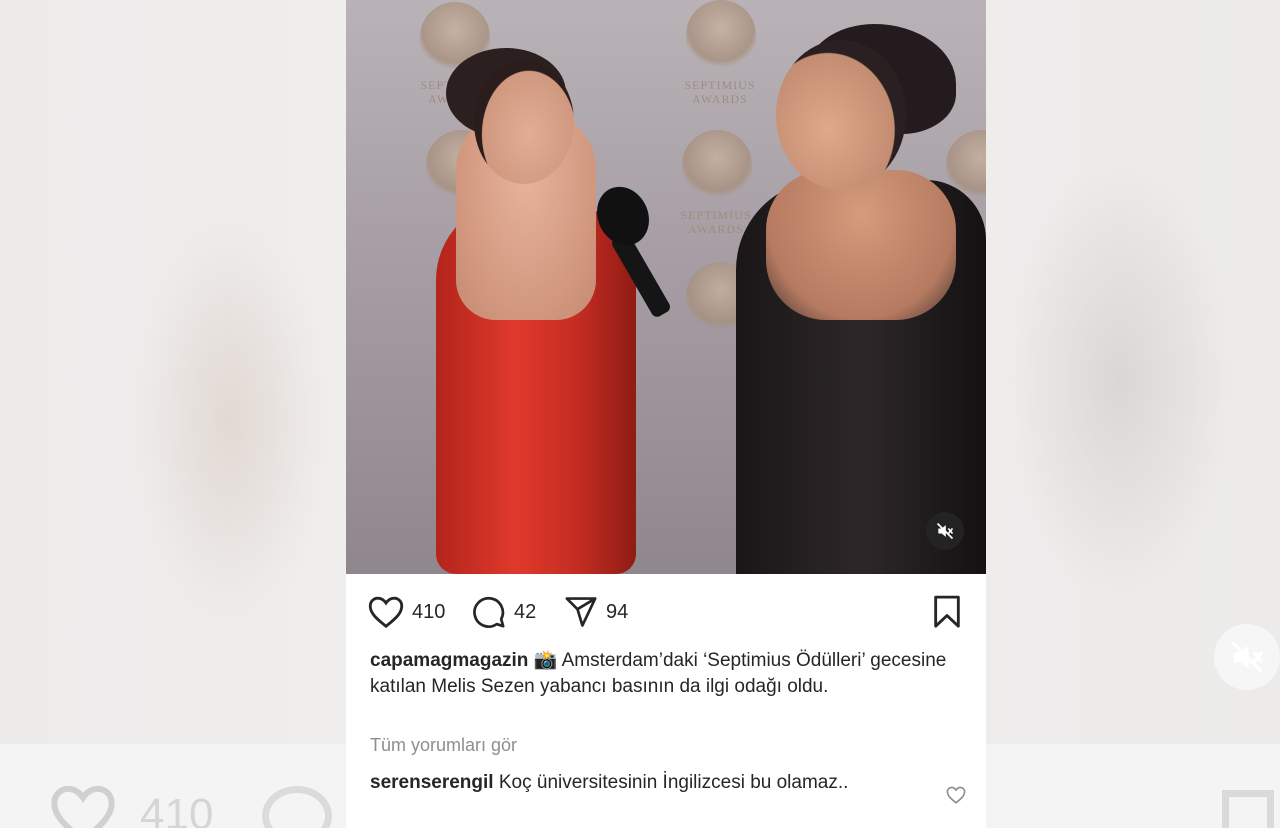  I want to click on post-action-bar: 410 42 94, so click(666, 612).